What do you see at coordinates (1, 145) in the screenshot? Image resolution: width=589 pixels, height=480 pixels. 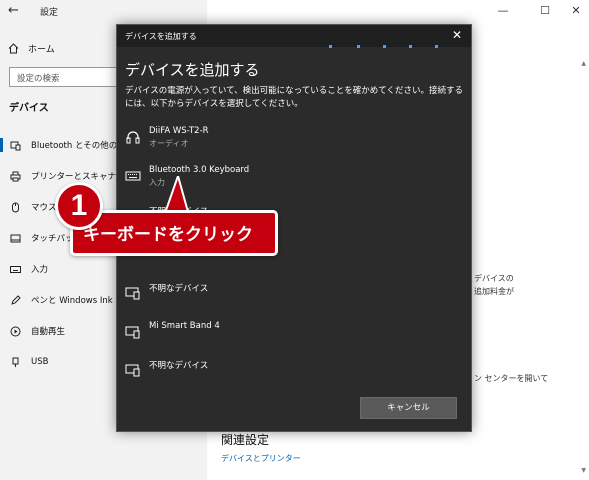 I see `active-indicator` at bounding box center [1, 145].